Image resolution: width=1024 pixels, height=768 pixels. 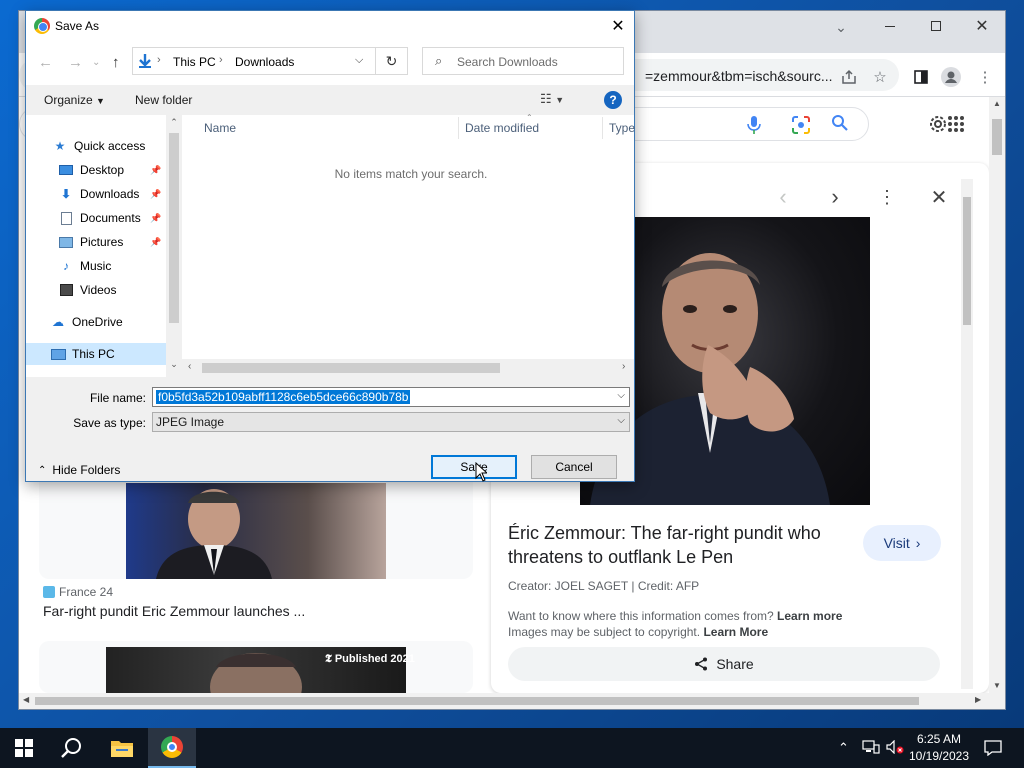 What do you see at coordinates (283, 397) in the screenshot?
I see `file-name-value: f0b5fd3a52b109abff1128c6eb5dce66c890b78b` at bounding box center [283, 397].